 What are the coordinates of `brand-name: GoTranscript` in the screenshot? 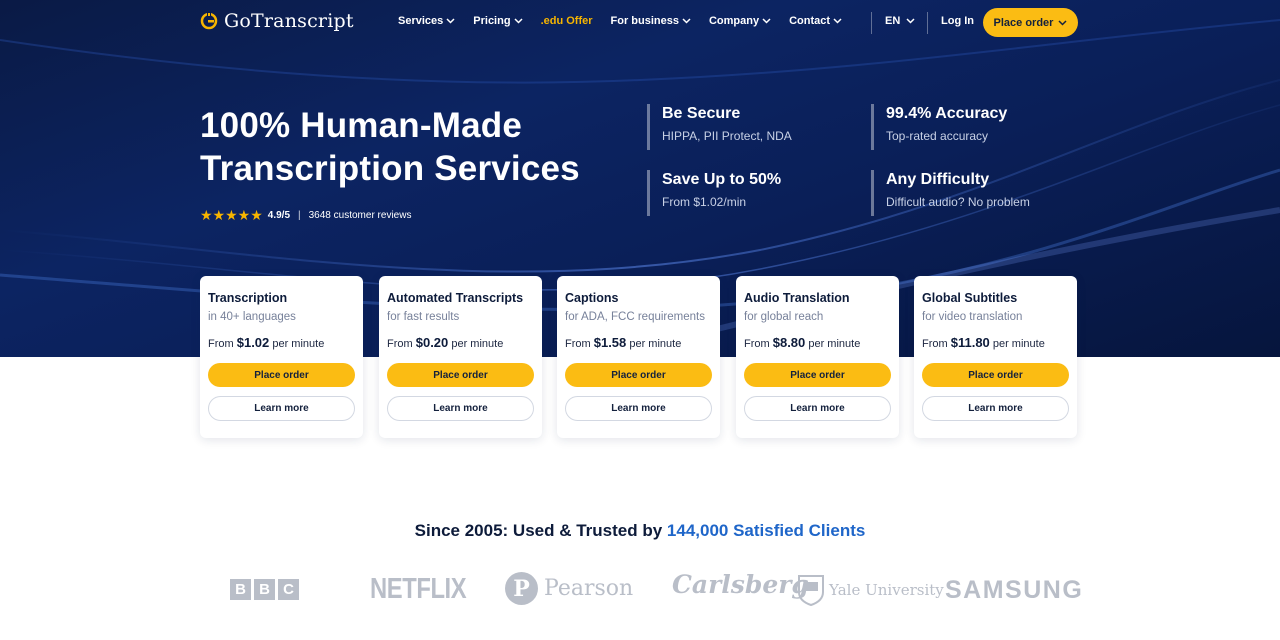 It's located at (289, 21).